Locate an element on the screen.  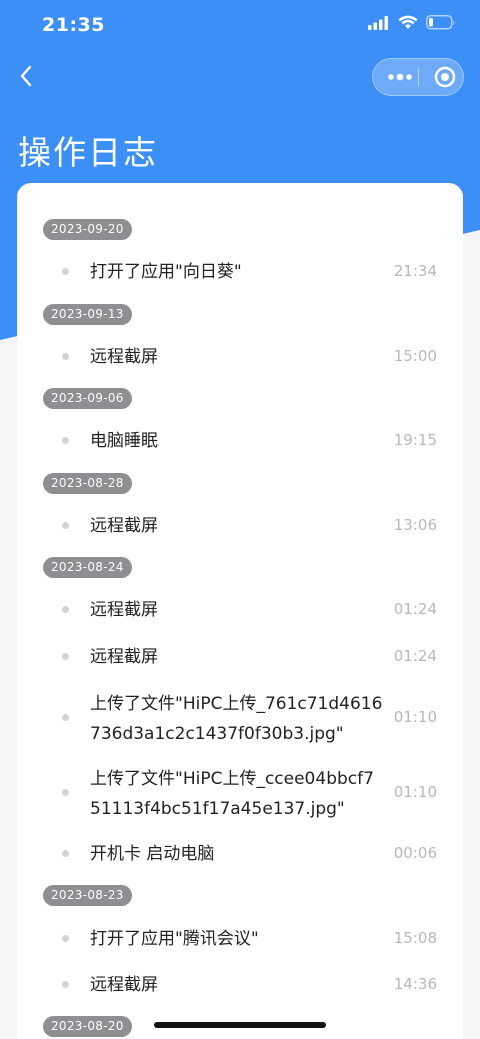
status-time: 21:35 is located at coordinates (73, 25).